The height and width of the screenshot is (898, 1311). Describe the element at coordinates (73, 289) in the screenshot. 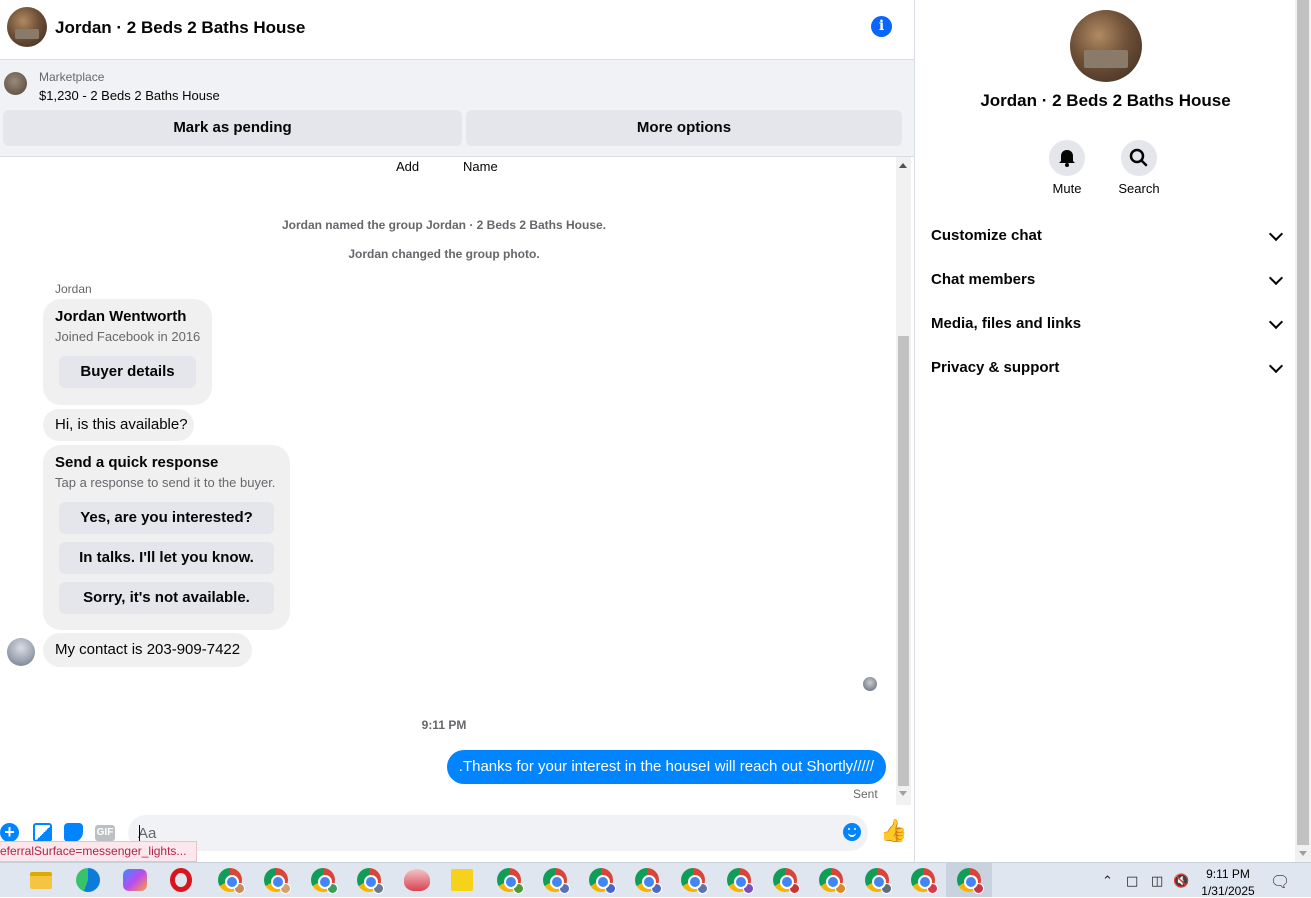

I see `sender-name: Jordan` at that location.